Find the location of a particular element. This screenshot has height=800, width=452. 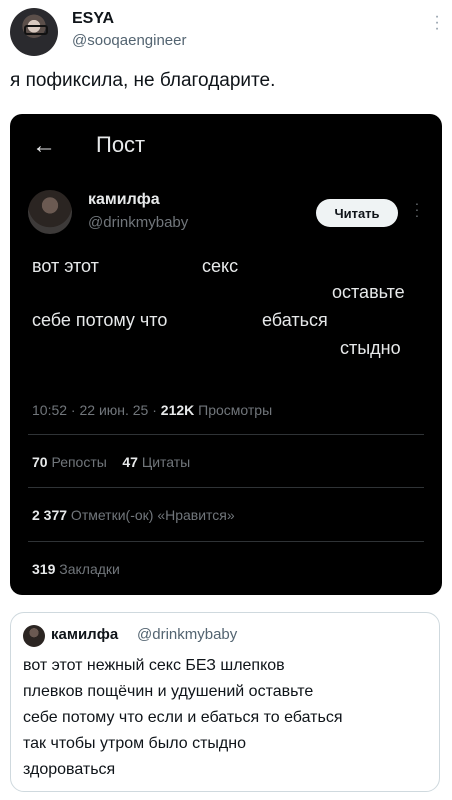

quotes-count: 47 is located at coordinates (130, 462).